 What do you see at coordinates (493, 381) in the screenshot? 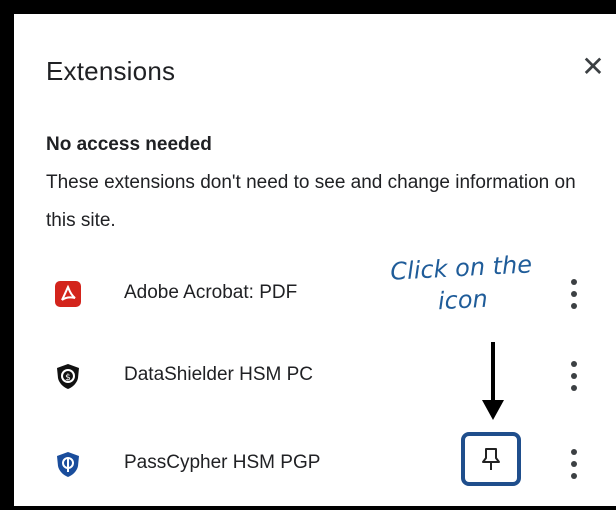
I see `annotation-arrow-icon` at bounding box center [493, 381].